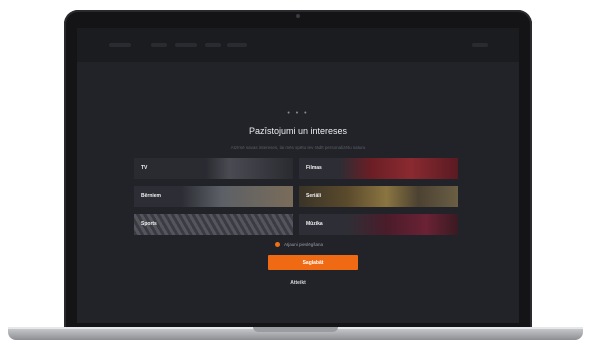 Image resolution: width=591 pixels, height=342 pixels. I want to click on category-label: Filmas, so click(314, 168).